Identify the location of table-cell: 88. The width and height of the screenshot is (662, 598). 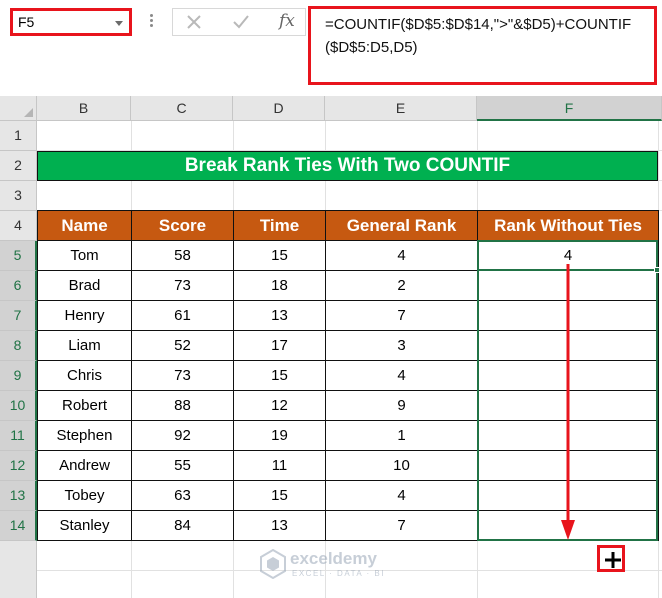
(182, 405).